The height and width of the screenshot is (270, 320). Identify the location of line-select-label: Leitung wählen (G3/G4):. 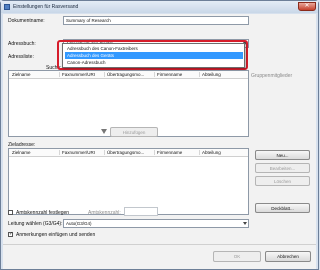
(35, 224).